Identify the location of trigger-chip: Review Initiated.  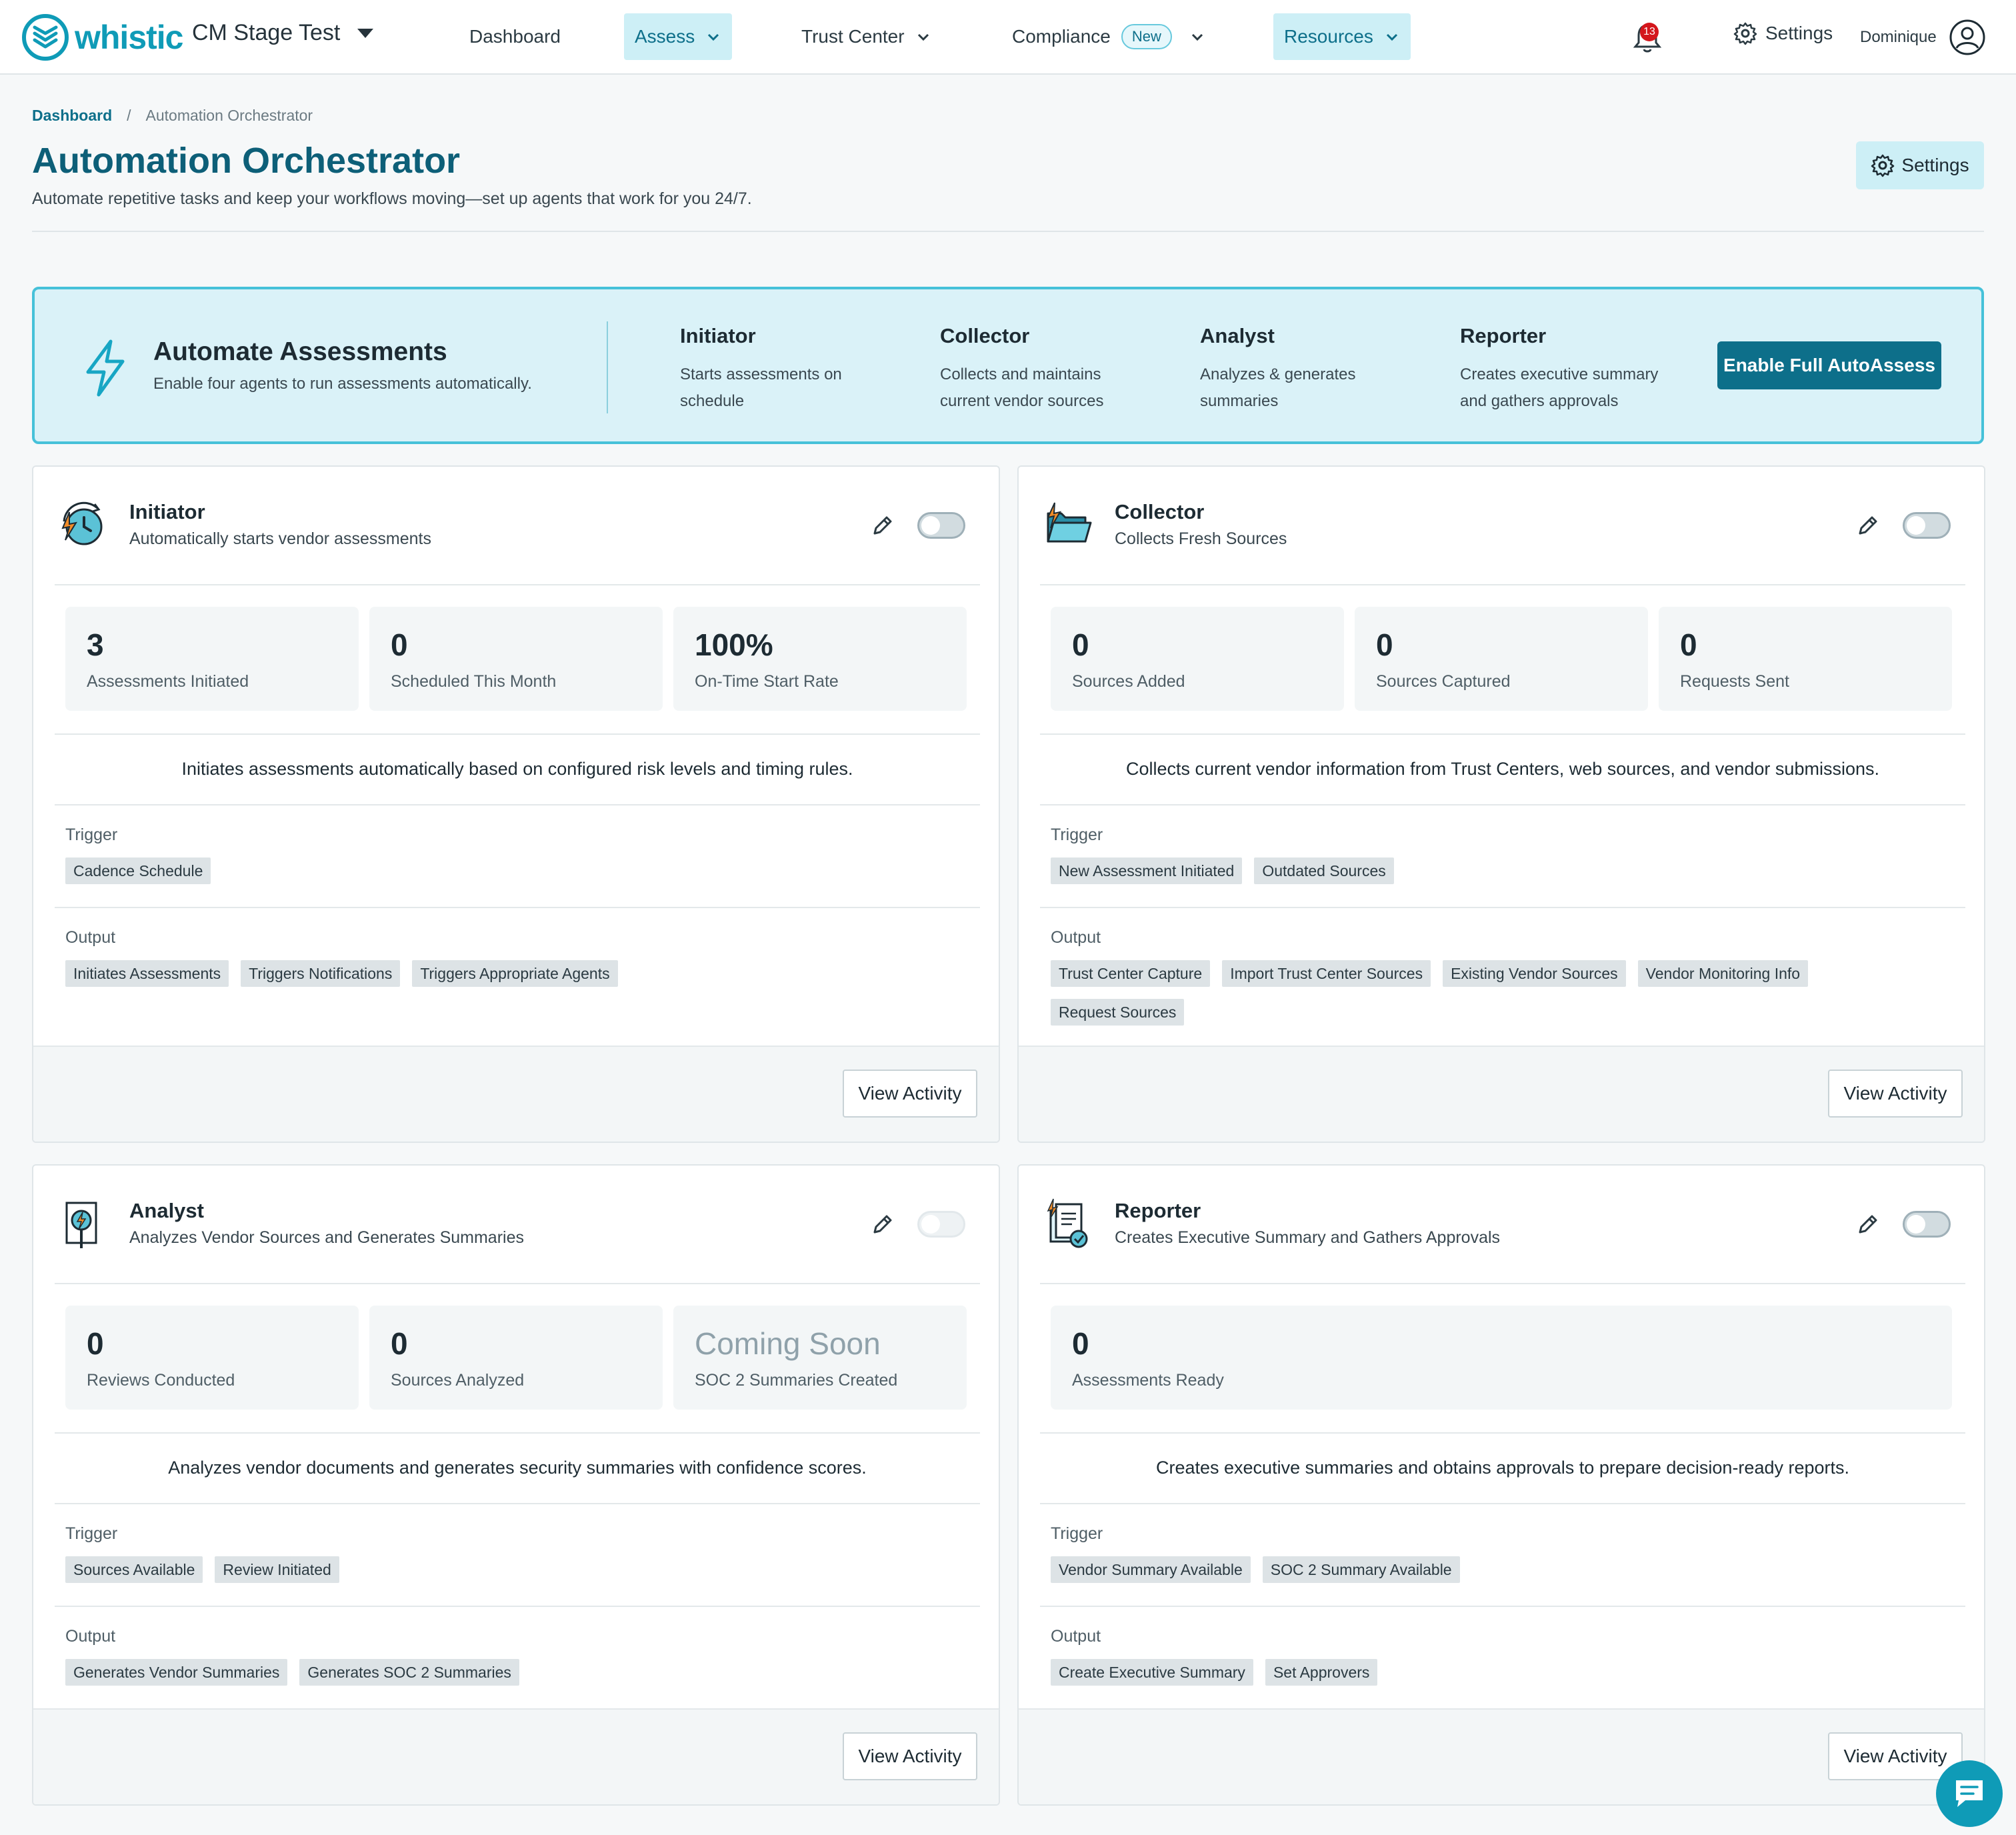
(277, 1569).